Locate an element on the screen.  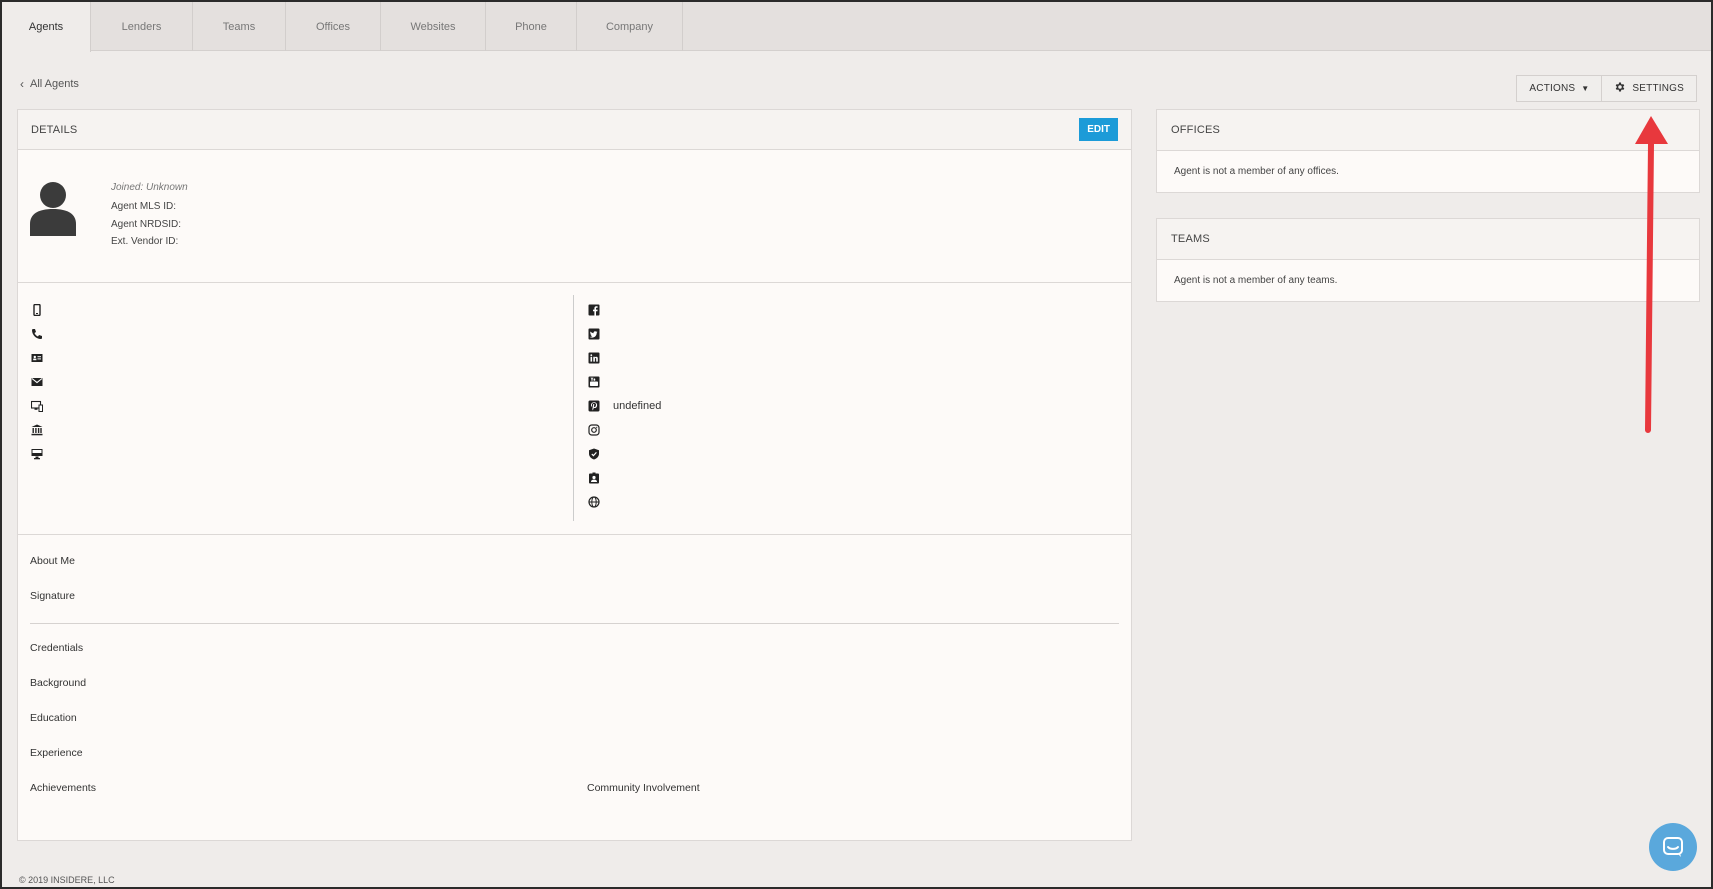
agent-nrdsid: Agent NRDSID: is located at coordinates (146, 224).